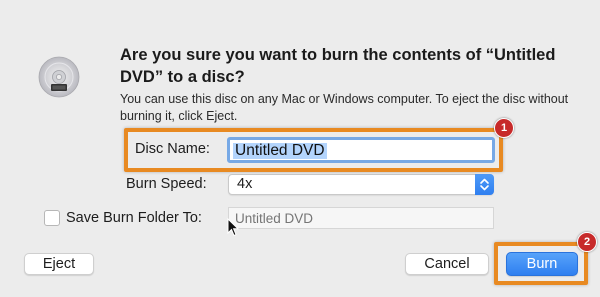 The height and width of the screenshot is (297, 600). Describe the element at coordinates (52, 218) in the screenshot. I see `save-burn-folder-checkbox` at that location.